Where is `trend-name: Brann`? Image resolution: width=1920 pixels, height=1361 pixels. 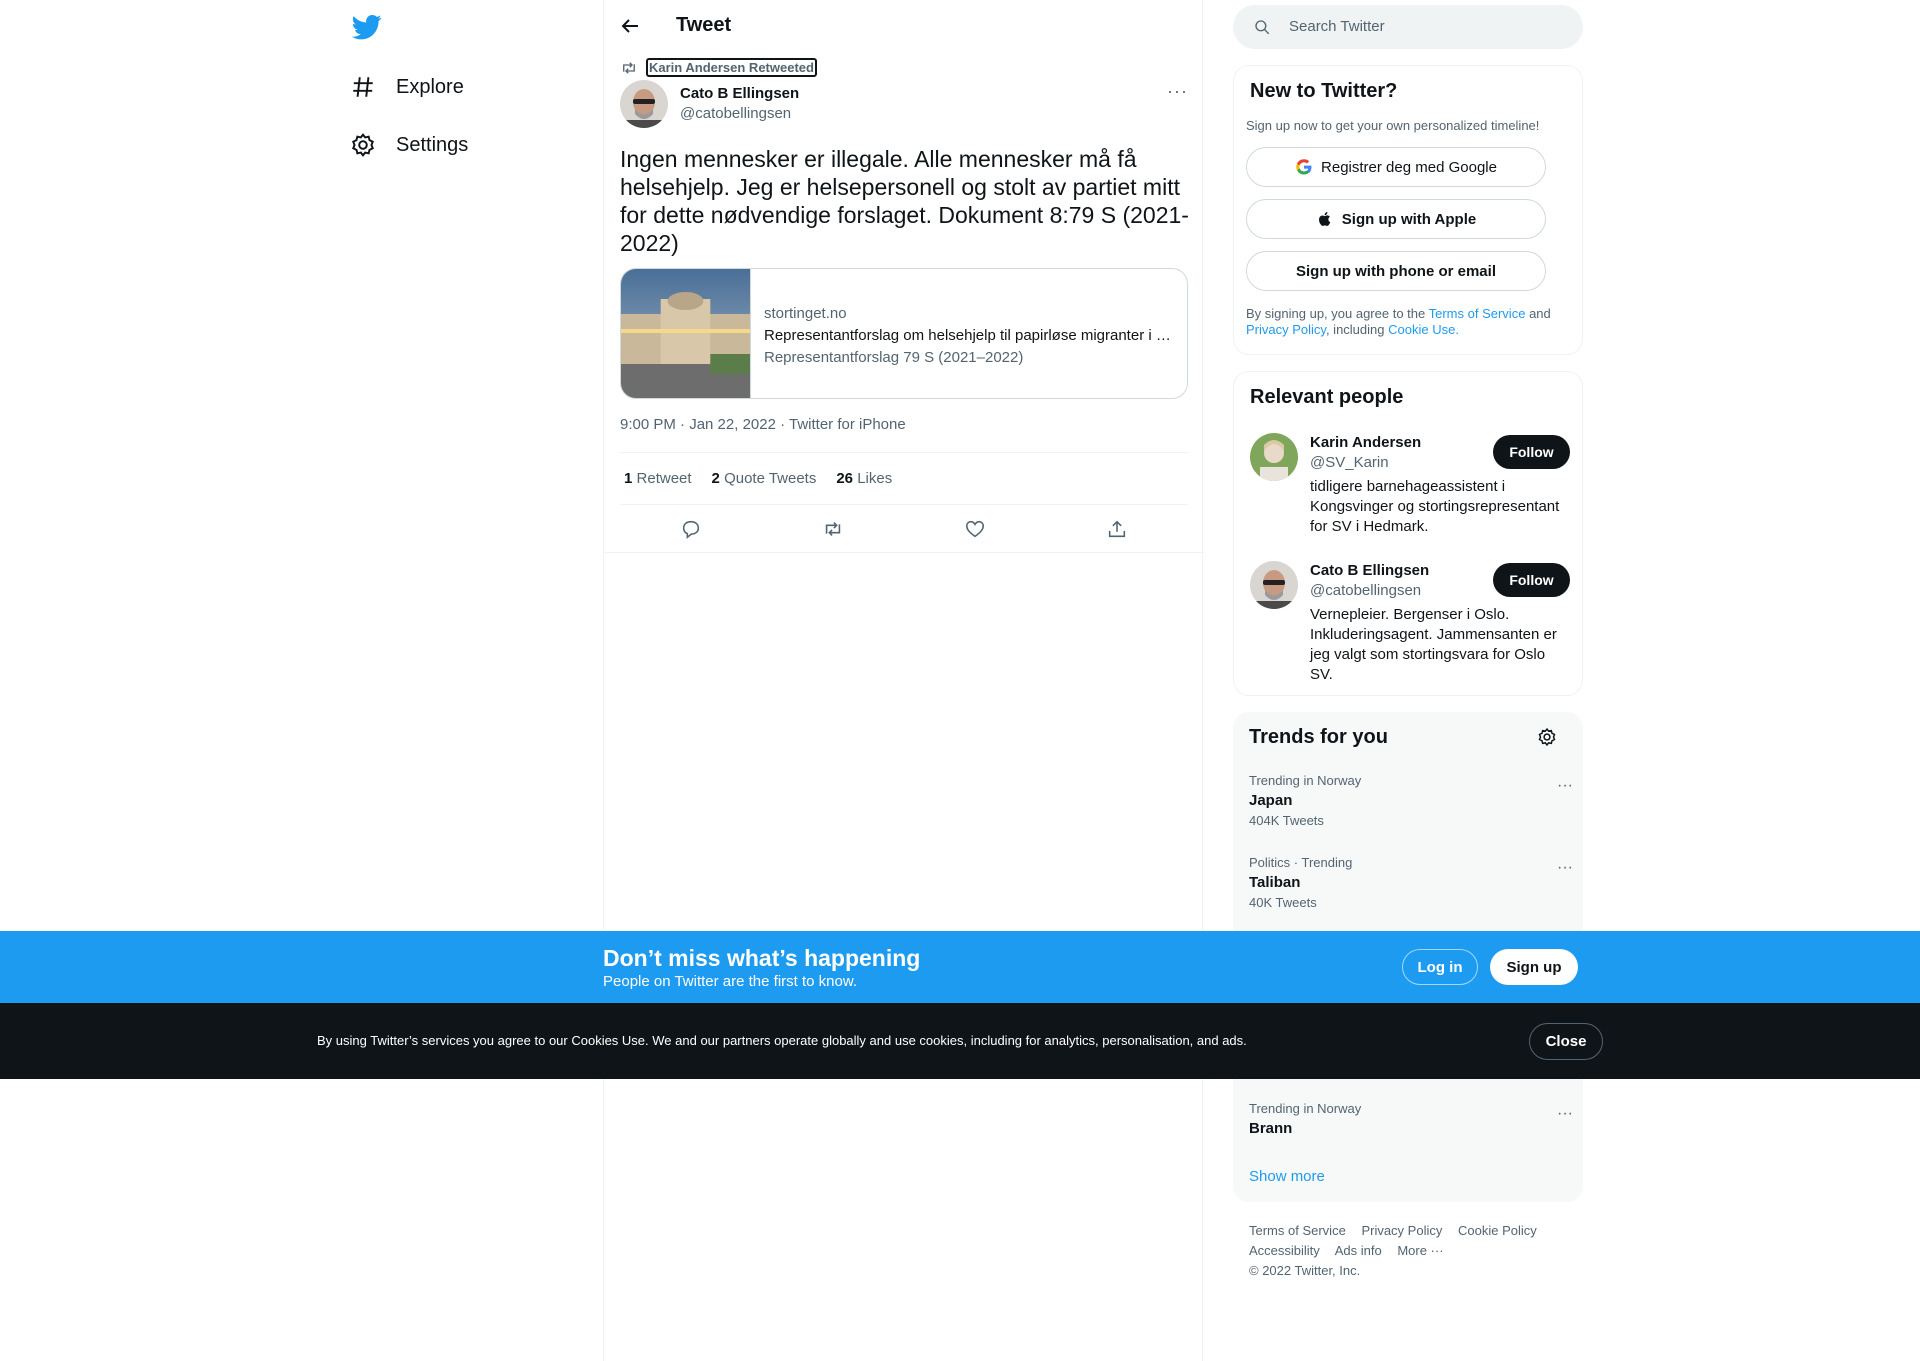 trend-name: Brann is located at coordinates (1271, 1128).